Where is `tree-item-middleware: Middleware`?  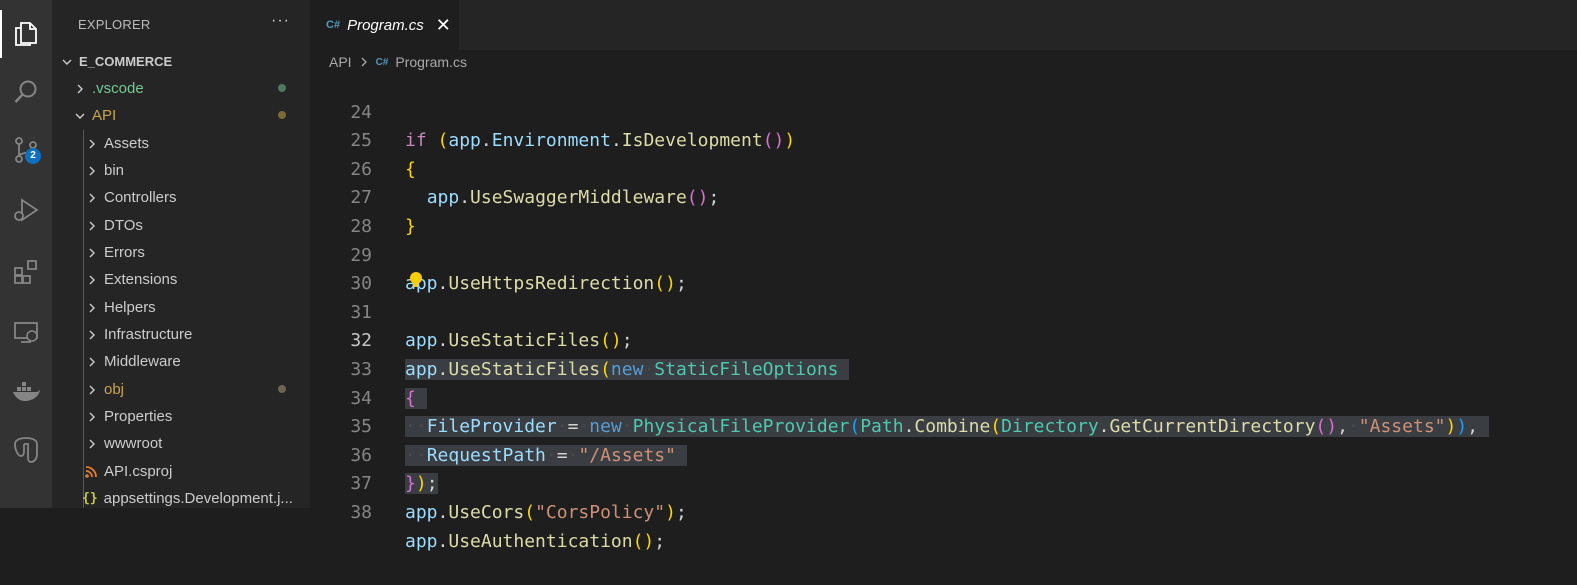 tree-item-middleware: Middleware is located at coordinates (181, 361).